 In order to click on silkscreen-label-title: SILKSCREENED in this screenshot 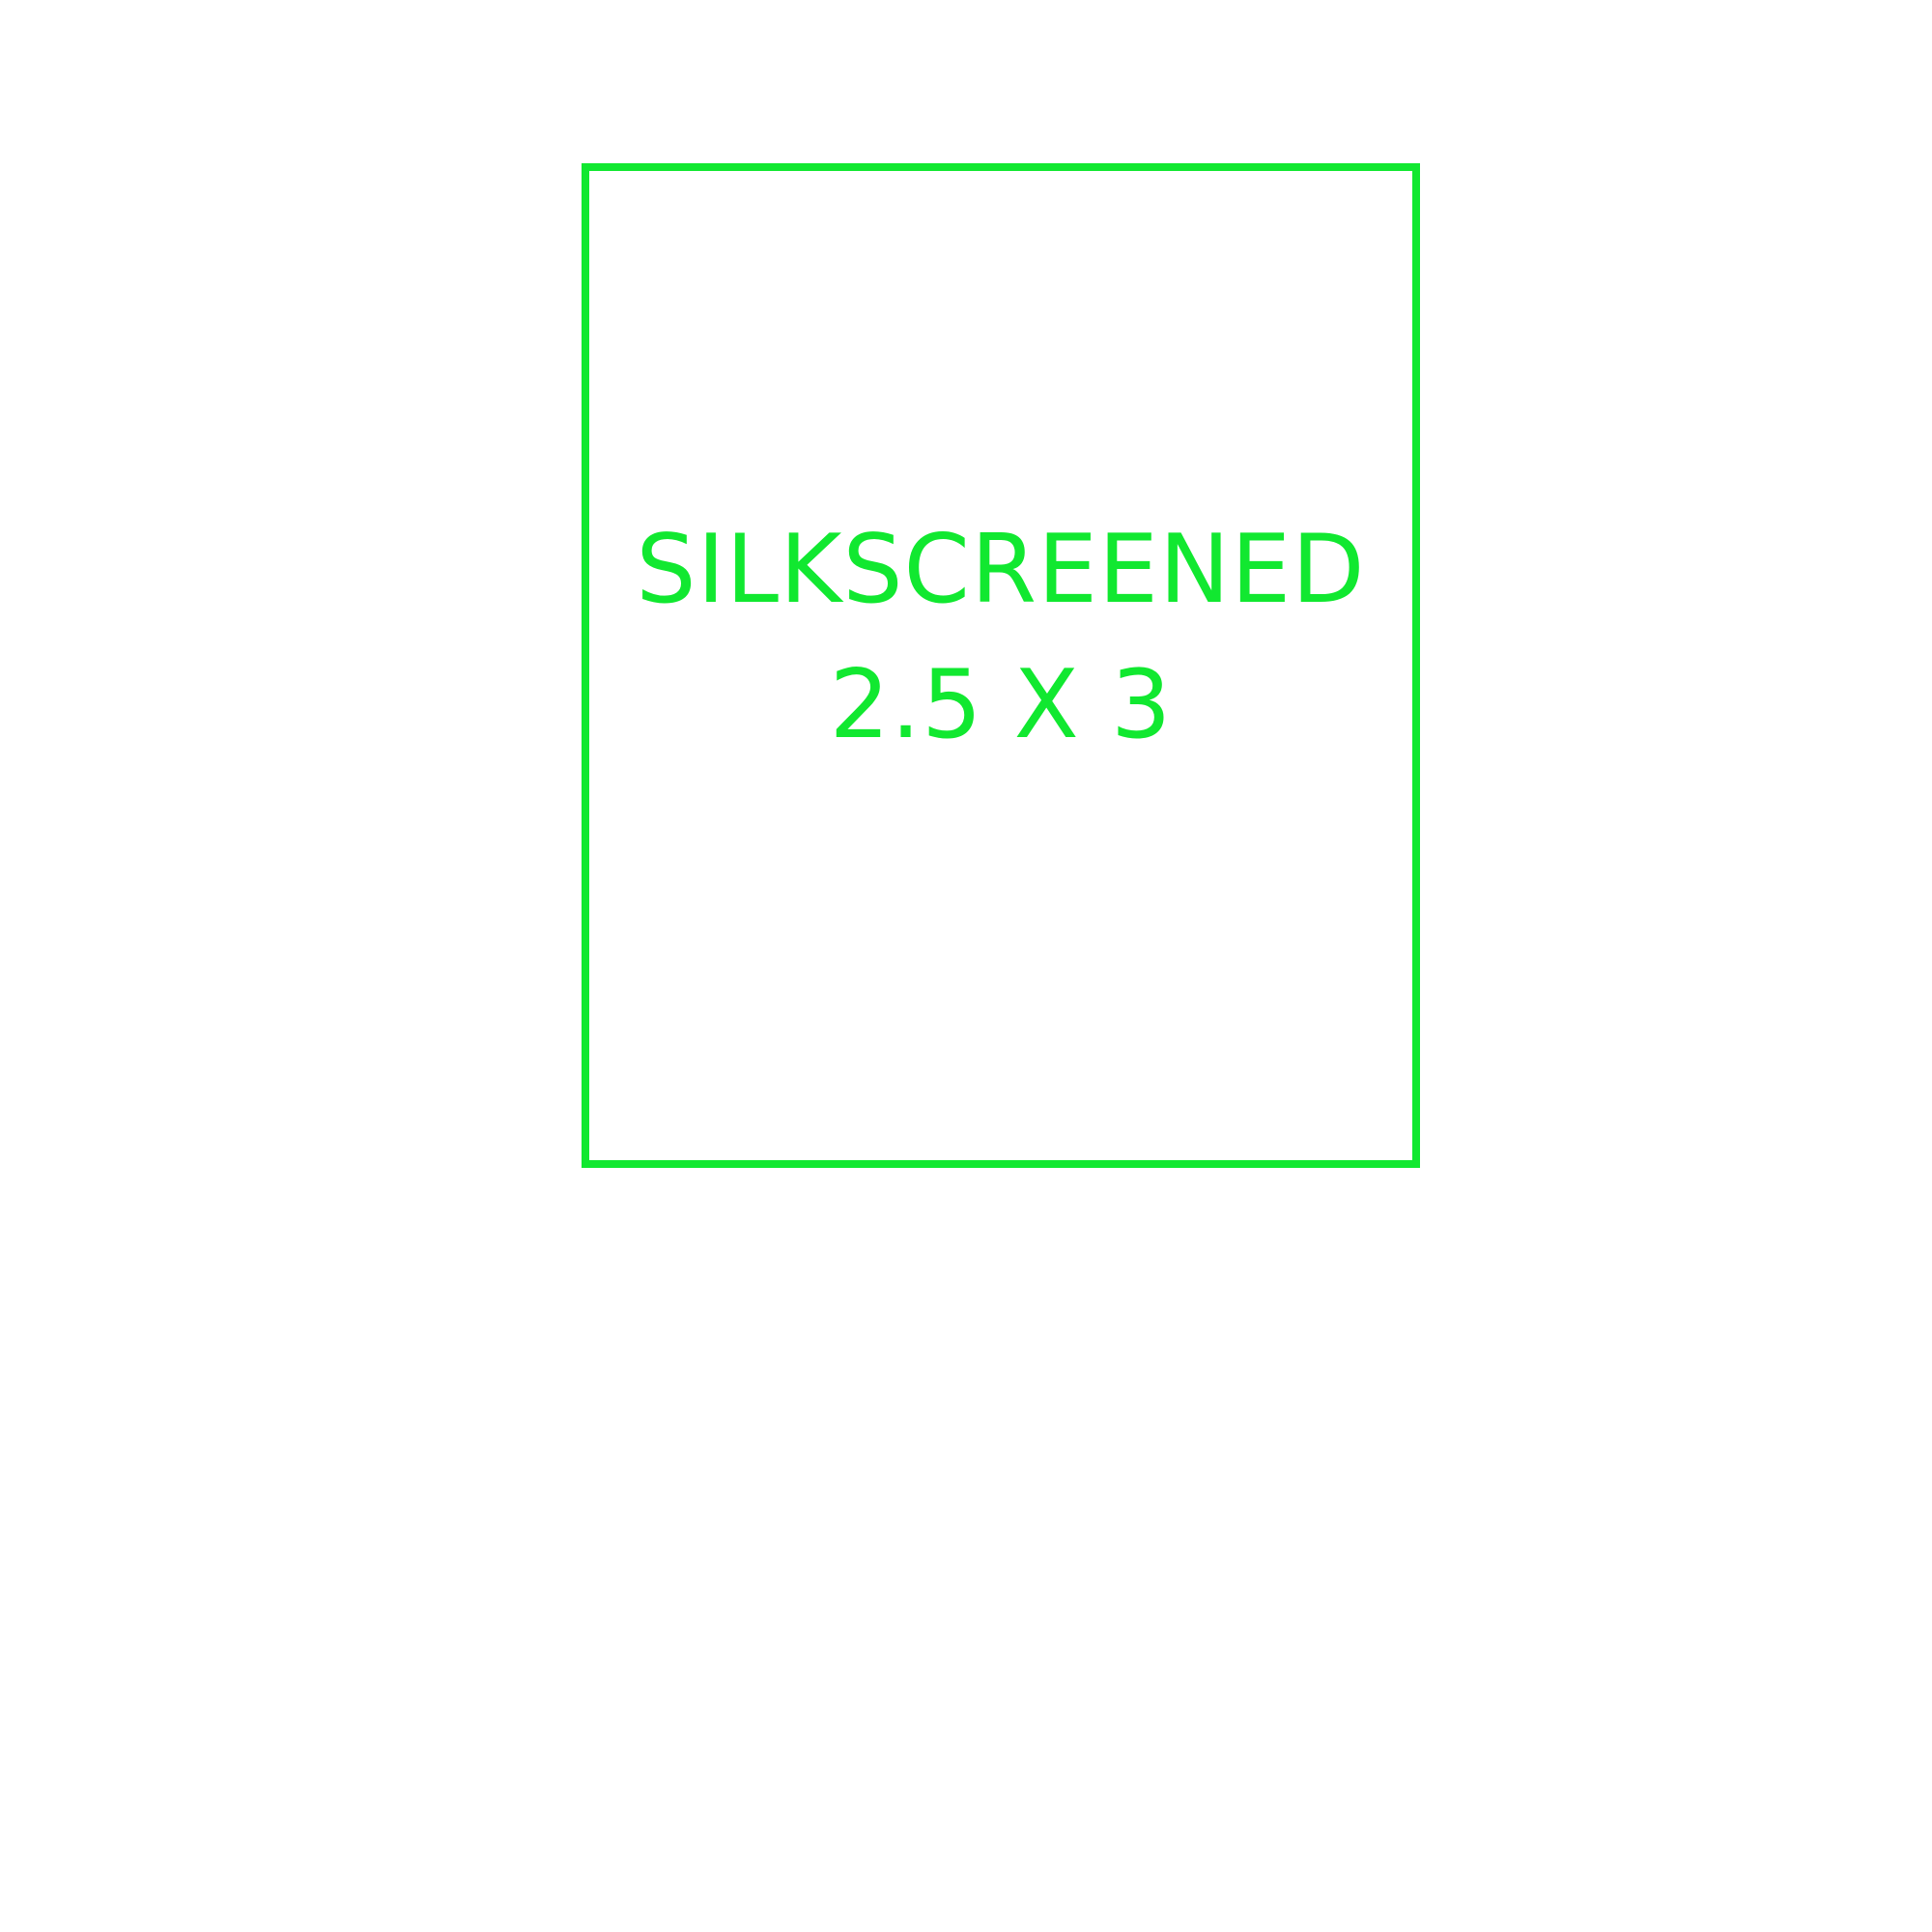, I will do `click(1001, 570)`.